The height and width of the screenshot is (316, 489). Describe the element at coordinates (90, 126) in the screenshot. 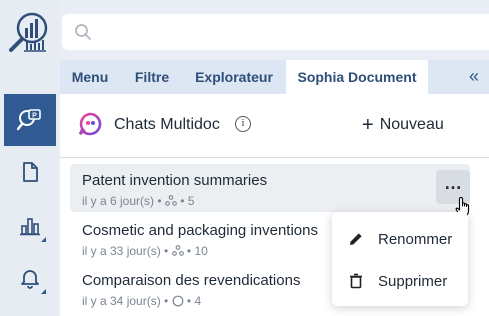

I see `sophia-logo-icon` at that location.